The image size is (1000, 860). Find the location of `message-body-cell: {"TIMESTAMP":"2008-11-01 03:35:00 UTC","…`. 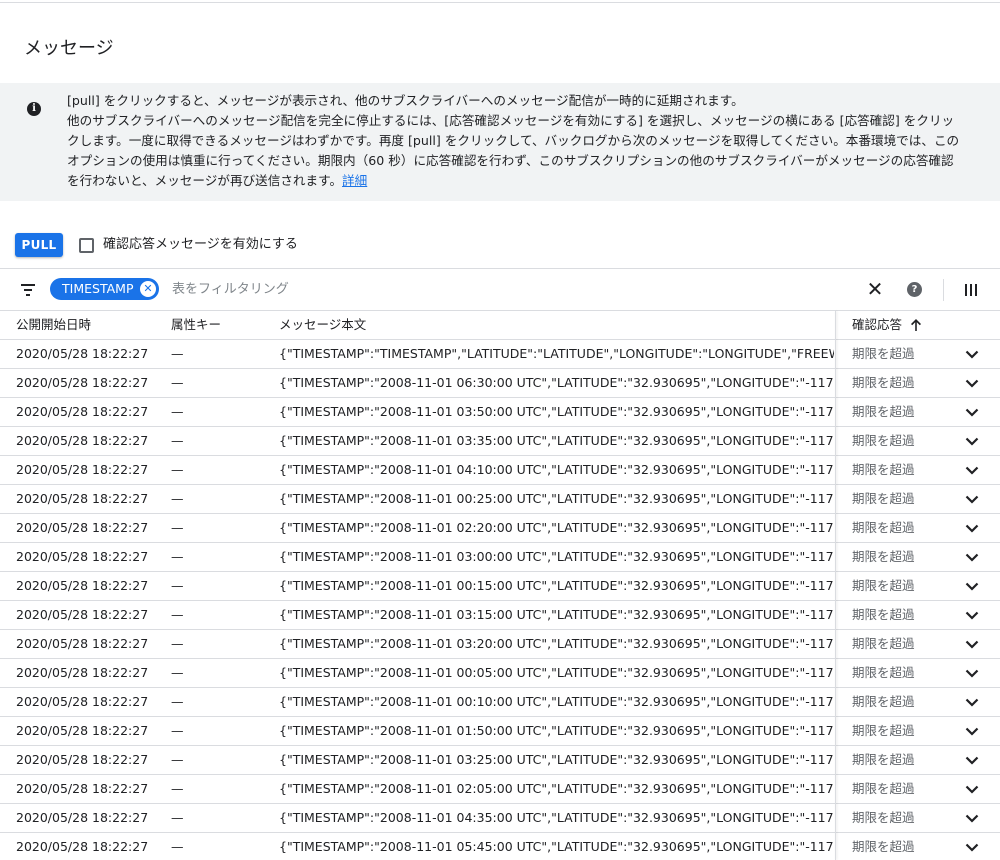

message-body-cell: {"TIMESTAMP":"2008-11-01 03:35:00 UTC","… is located at coordinates (556, 440).